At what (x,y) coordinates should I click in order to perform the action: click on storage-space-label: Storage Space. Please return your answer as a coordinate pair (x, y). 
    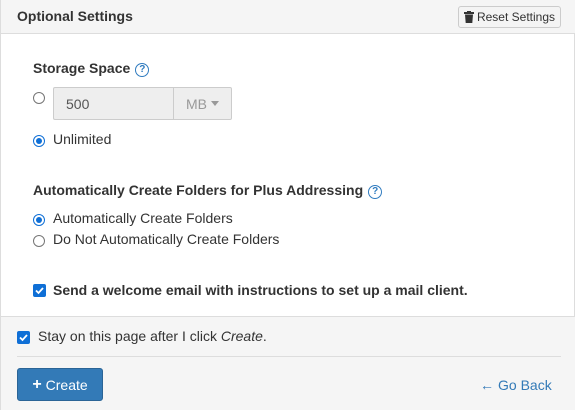
    Looking at the image, I should click on (82, 68).